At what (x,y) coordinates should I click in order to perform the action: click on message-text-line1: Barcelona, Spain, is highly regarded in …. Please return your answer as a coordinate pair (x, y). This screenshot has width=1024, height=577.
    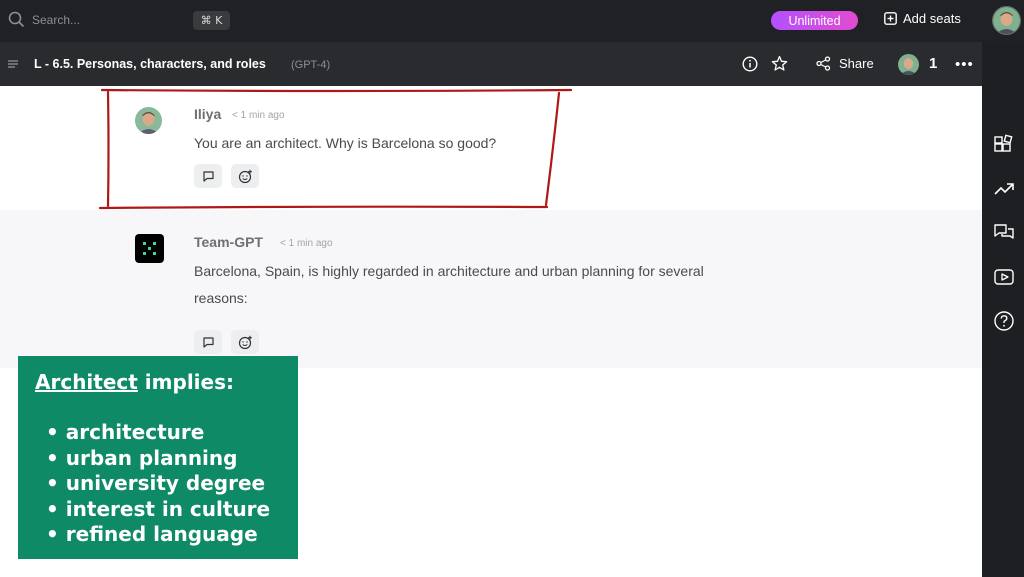
    Looking at the image, I should click on (449, 271).